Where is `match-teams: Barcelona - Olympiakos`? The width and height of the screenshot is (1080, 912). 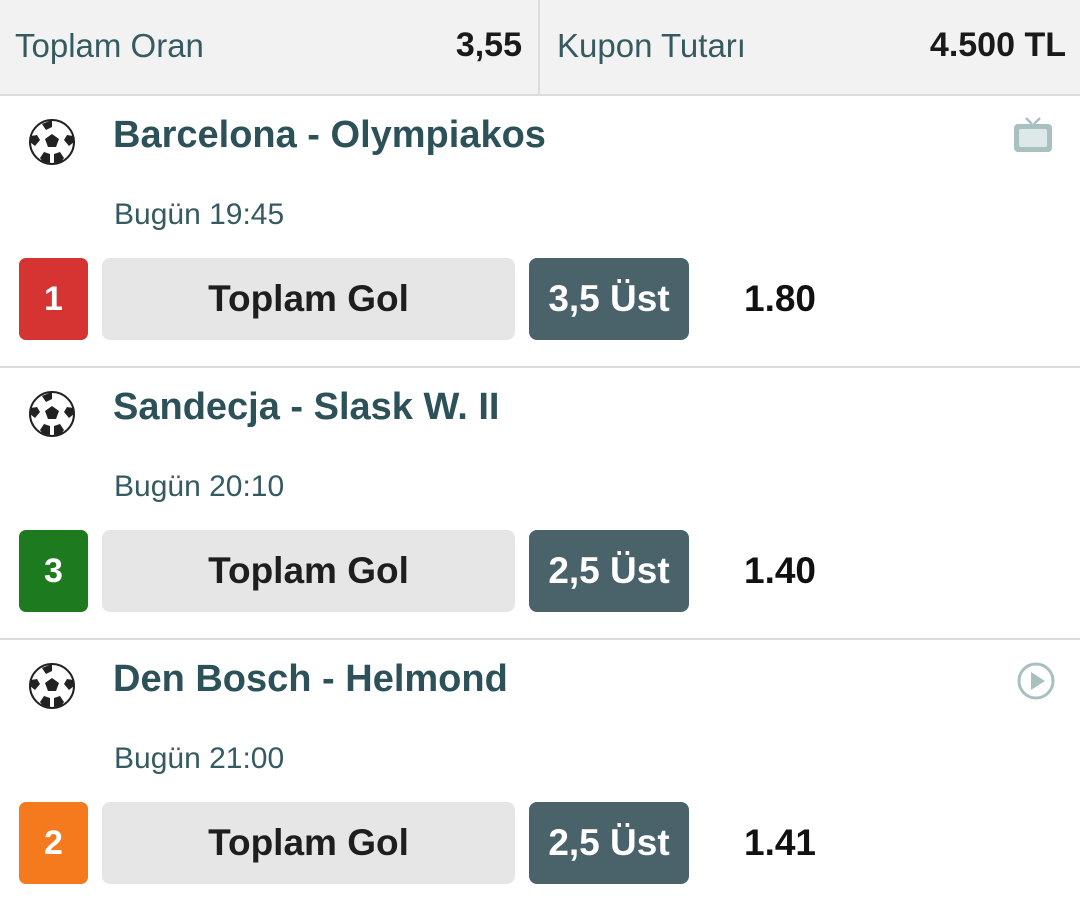
match-teams: Barcelona - Olympiakos is located at coordinates (329, 135).